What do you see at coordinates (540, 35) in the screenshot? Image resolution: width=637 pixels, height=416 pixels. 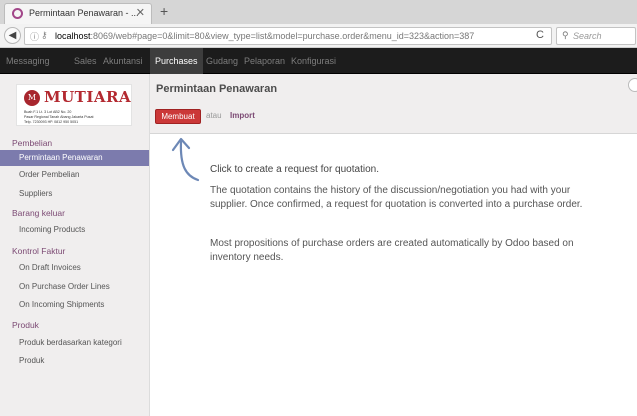 I see `reload-icon: C` at bounding box center [540, 35].